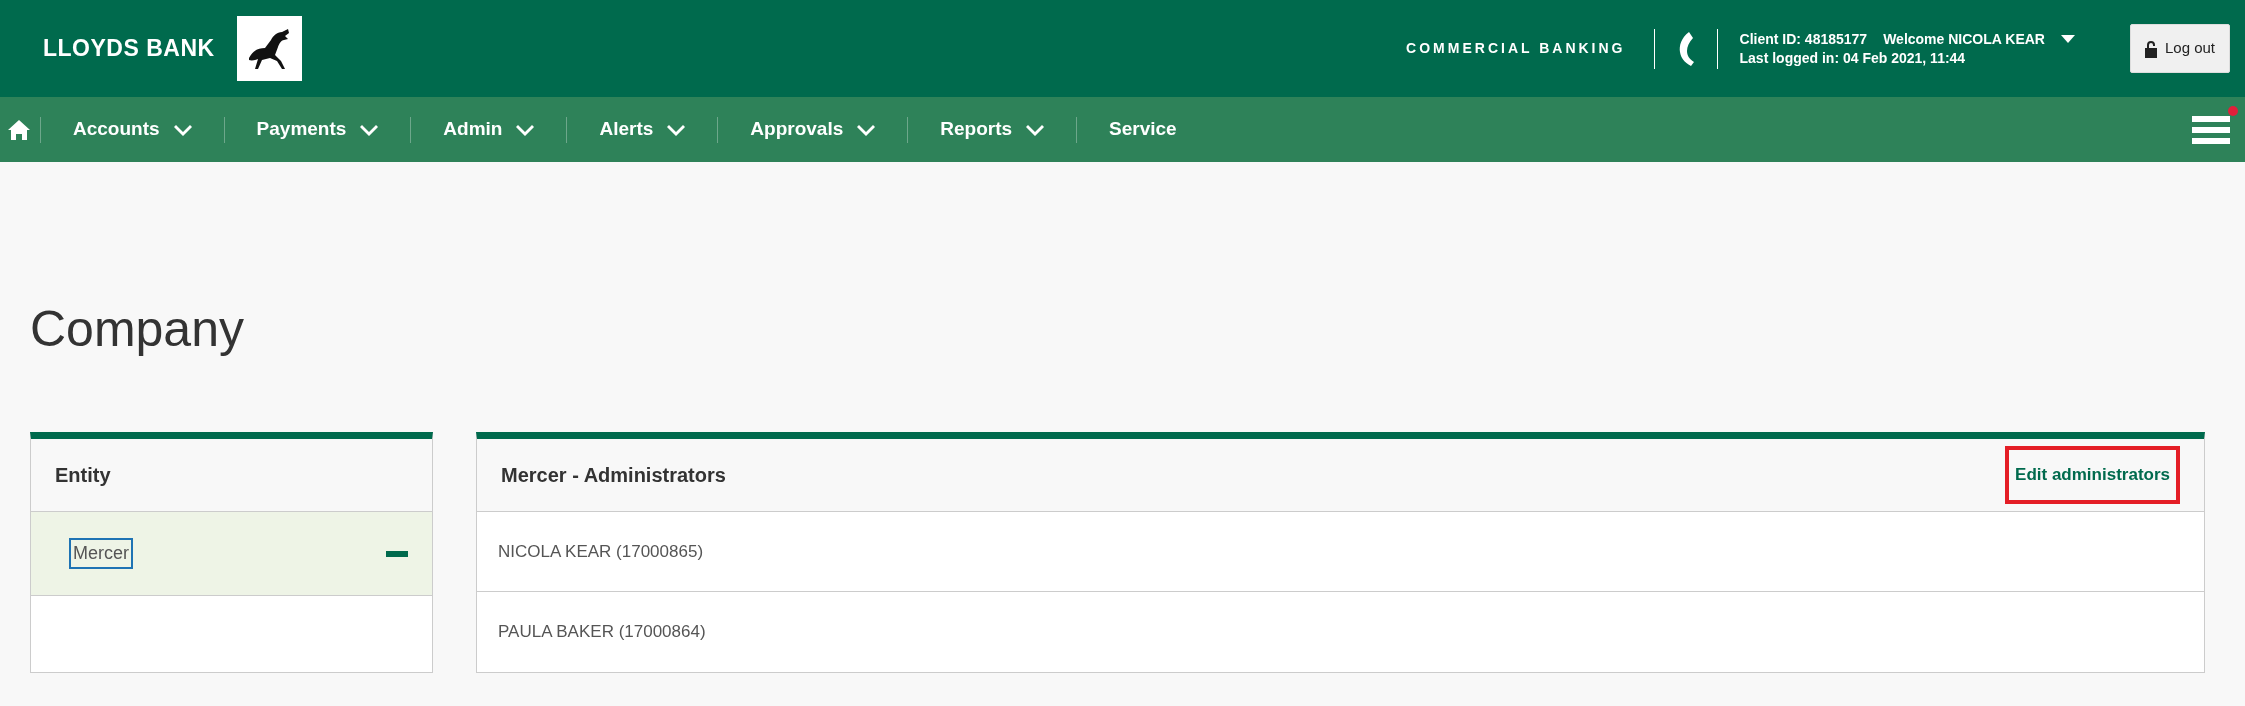  Describe the element at coordinates (83, 475) in the screenshot. I see `panel-title: Entity` at that location.